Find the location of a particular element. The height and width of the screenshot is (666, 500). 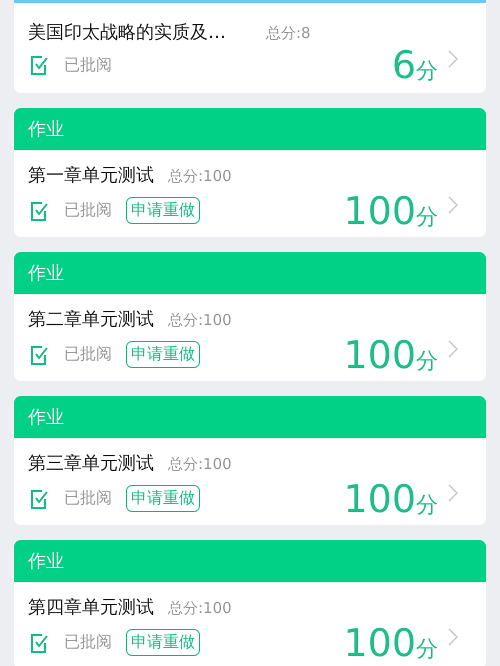

score: 6分 is located at coordinates (415, 65).